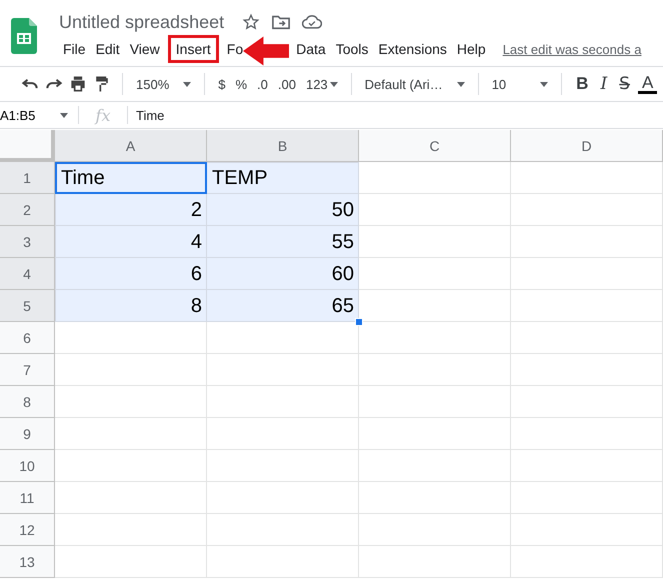 This screenshot has width=663, height=579. Describe the element at coordinates (27, 242) in the screenshot. I see `row-header: 3` at that location.